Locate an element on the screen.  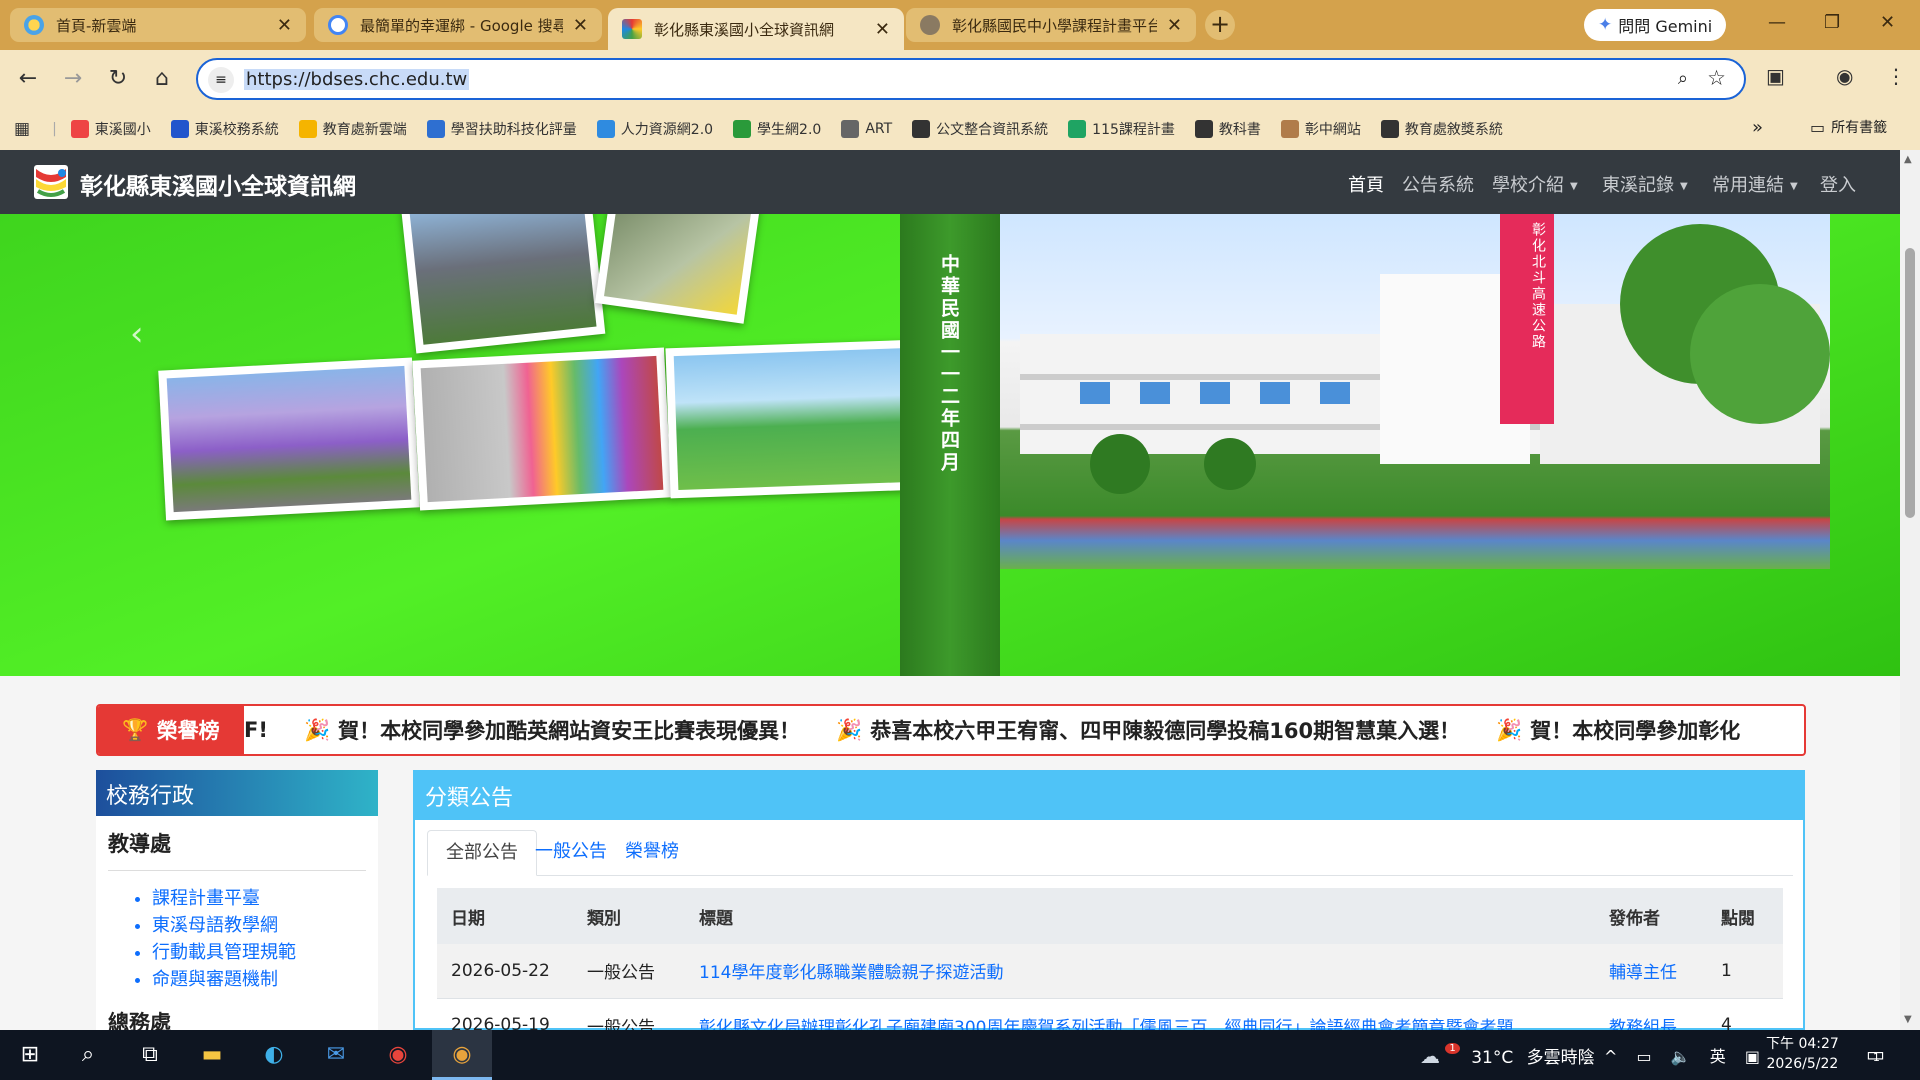
site-title: 彰化縣東溪國小全球資訊網 is located at coordinates (218, 184).